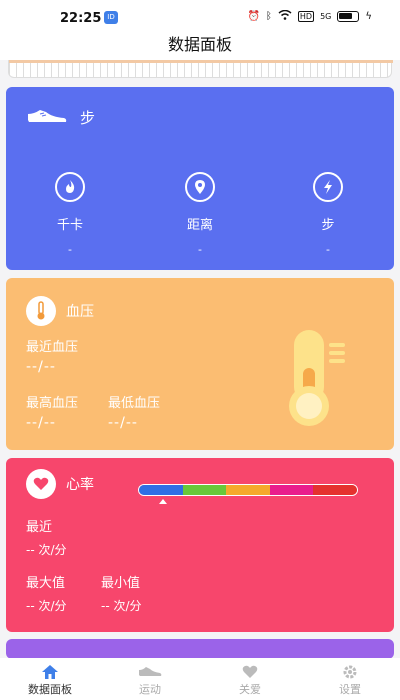  Describe the element at coordinates (200, 187) in the screenshot. I see `location-icon` at that location.